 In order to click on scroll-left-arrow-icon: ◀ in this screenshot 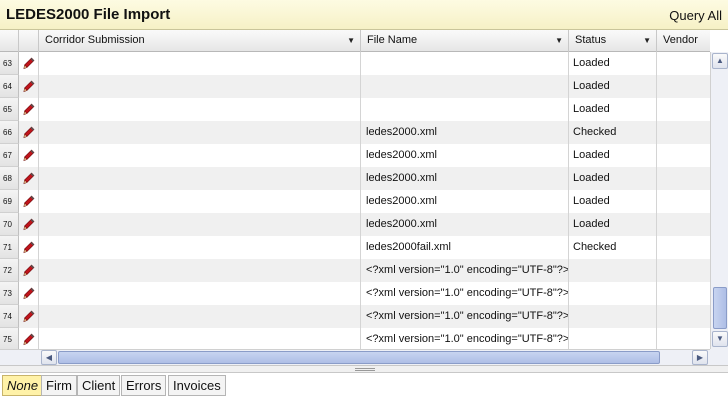, I will do `click(49, 357)`.